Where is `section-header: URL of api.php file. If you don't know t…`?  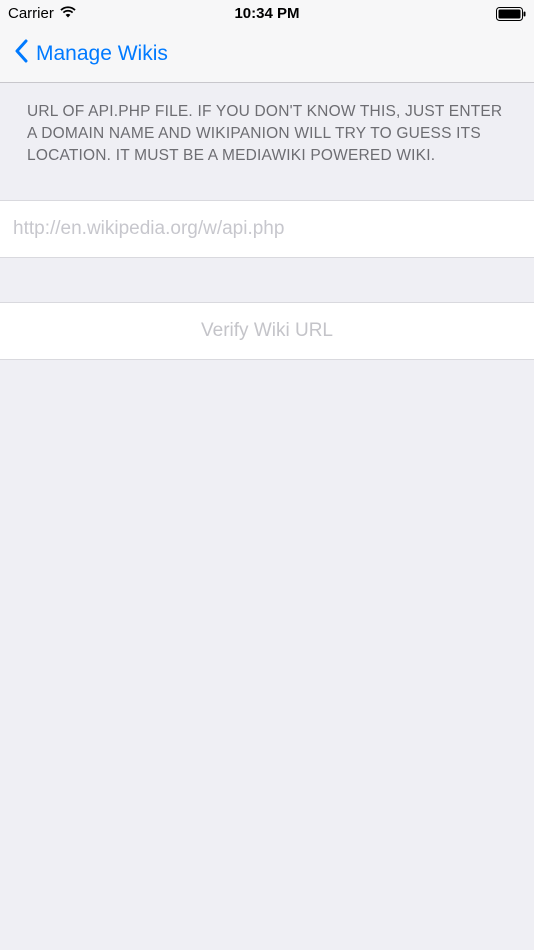
section-header: URL of api.php file. If you don't know t… is located at coordinates (265, 133).